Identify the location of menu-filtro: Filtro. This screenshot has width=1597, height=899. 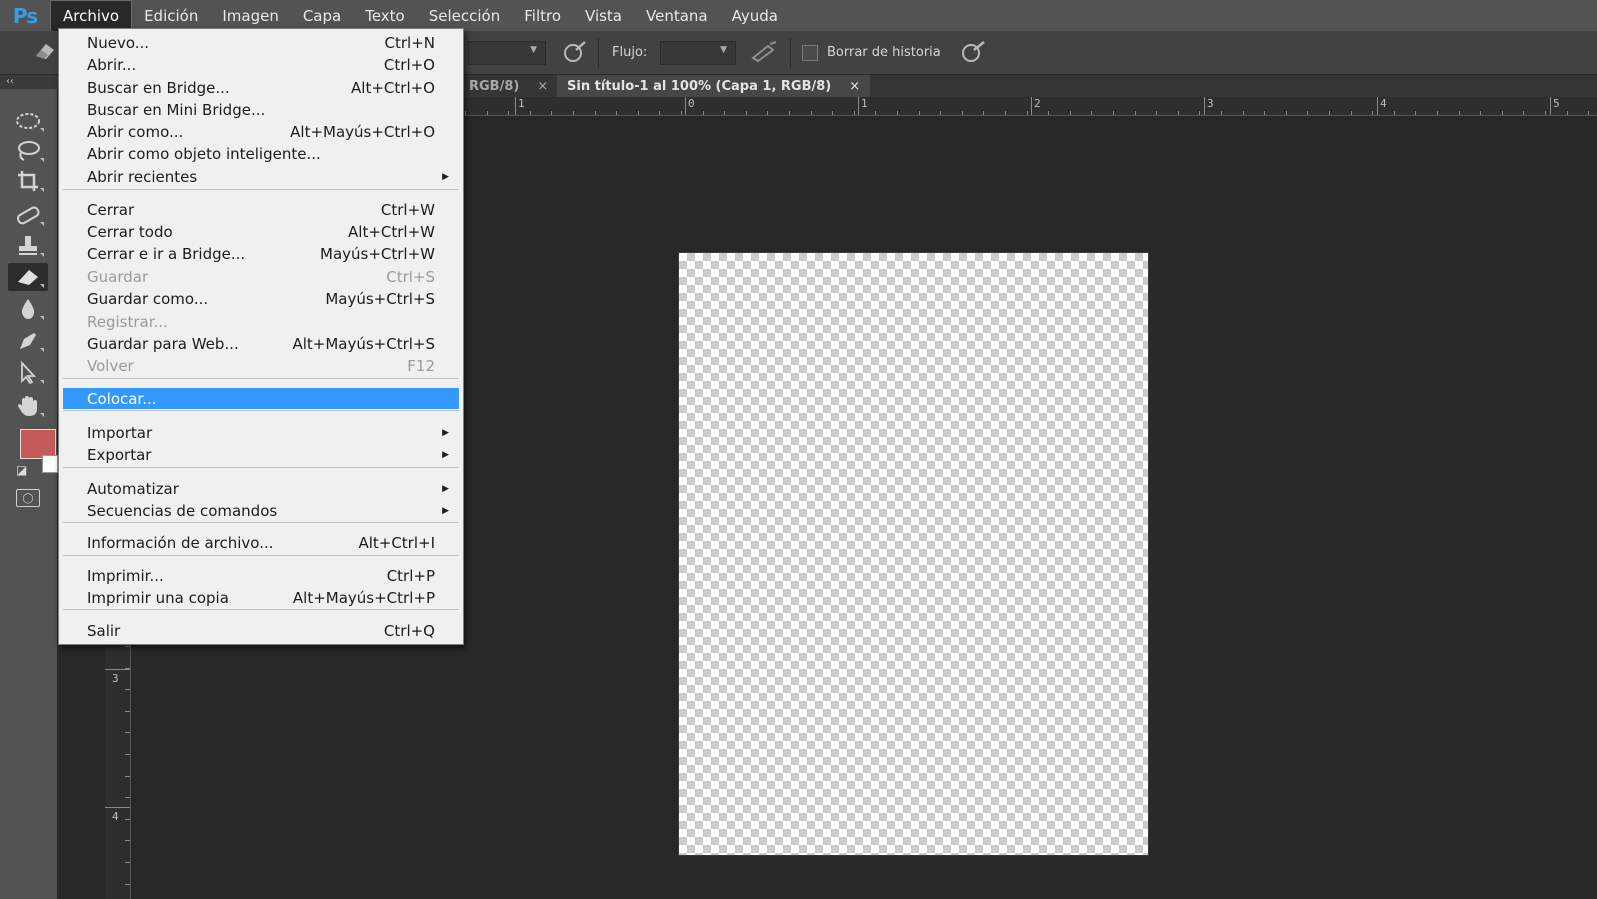
(542, 15).